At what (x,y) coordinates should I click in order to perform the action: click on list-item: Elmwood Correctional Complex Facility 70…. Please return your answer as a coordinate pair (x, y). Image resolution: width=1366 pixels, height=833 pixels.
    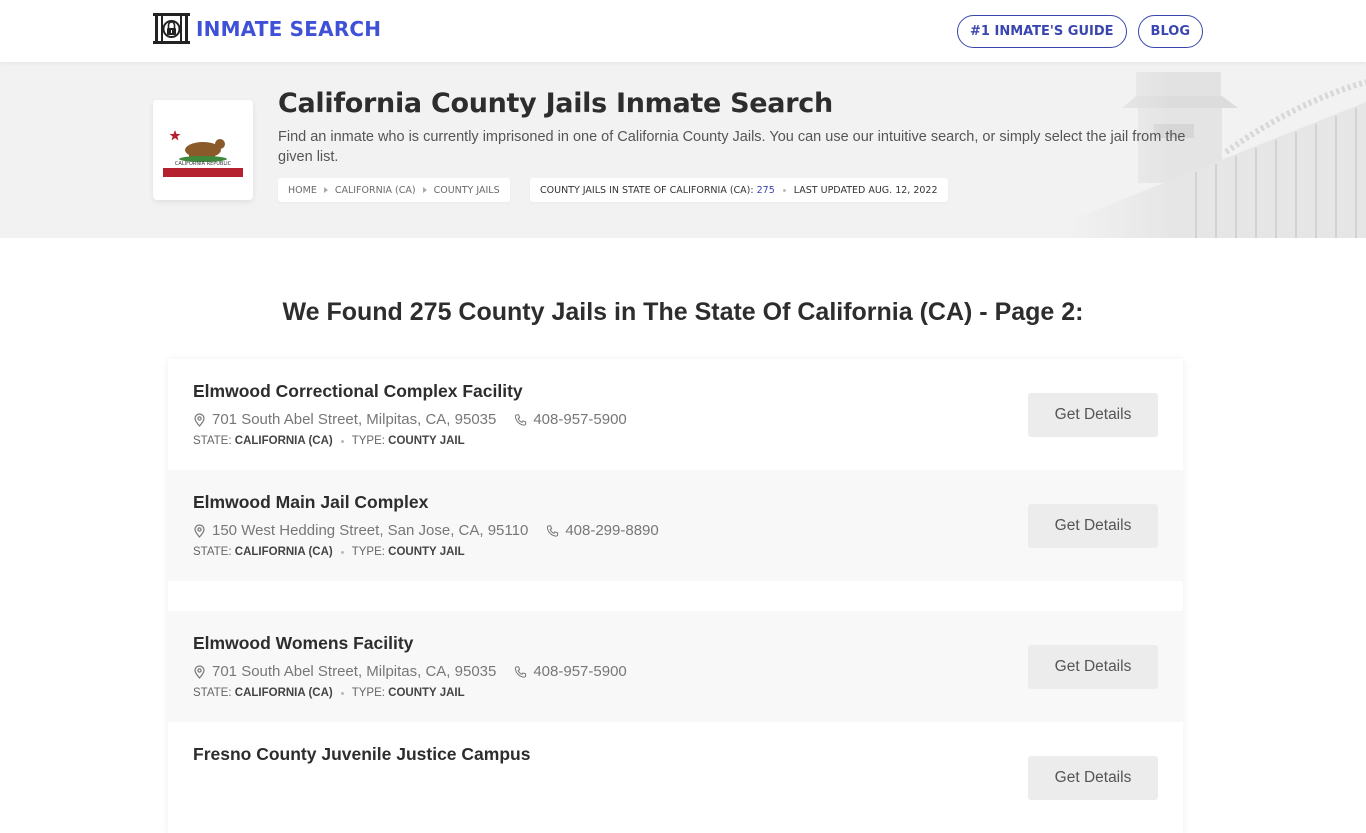
    Looking at the image, I should click on (675, 414).